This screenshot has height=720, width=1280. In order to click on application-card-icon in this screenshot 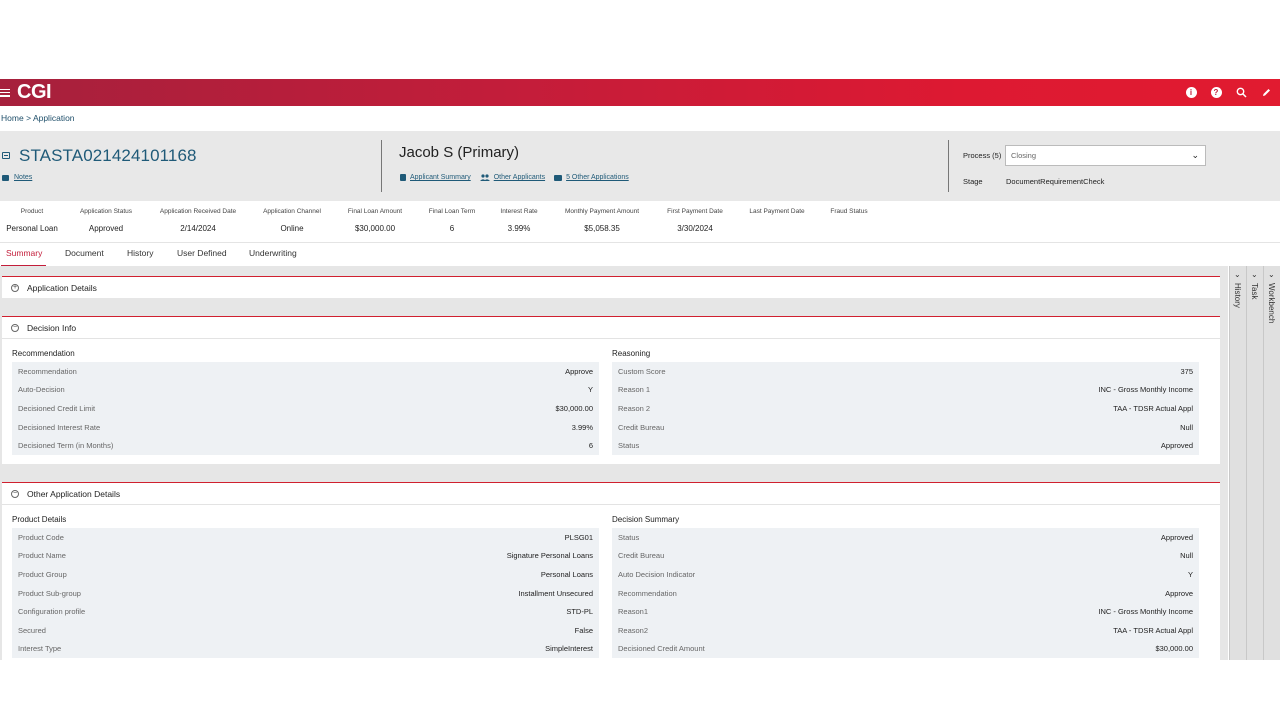, I will do `click(6, 155)`.